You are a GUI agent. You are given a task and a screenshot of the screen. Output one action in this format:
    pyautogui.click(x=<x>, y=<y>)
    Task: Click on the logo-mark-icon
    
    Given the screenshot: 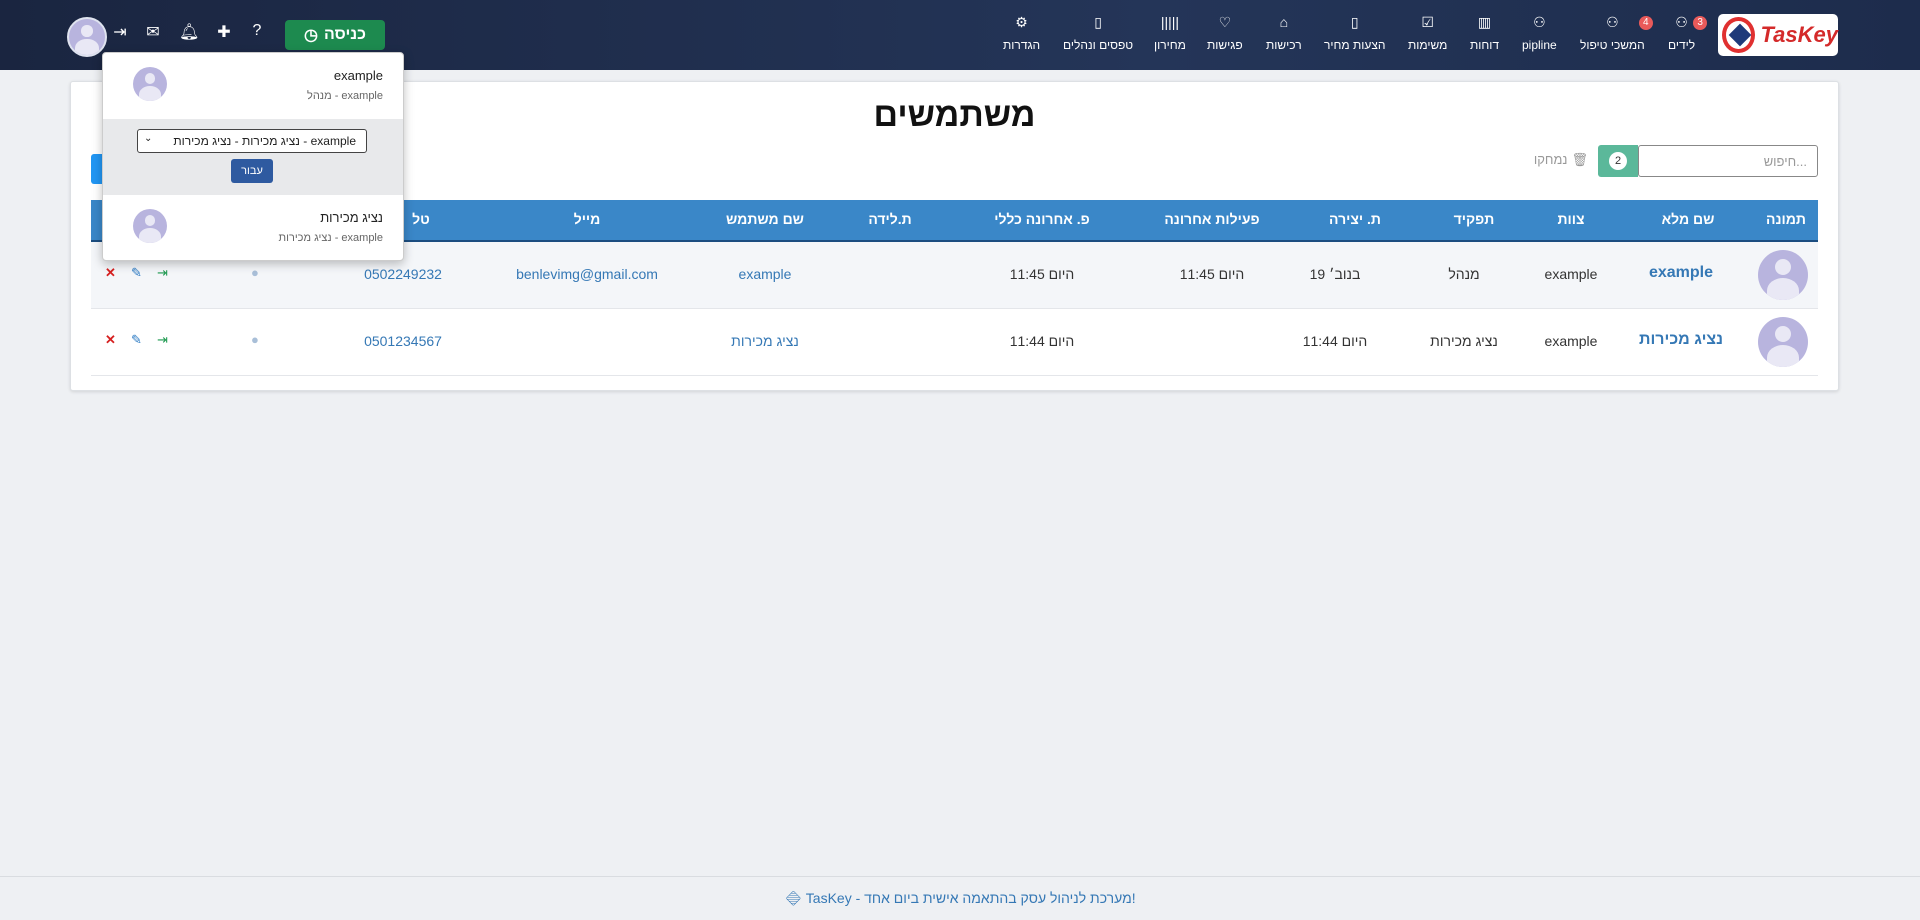 What is the action you would take?
    pyautogui.click(x=1738, y=35)
    